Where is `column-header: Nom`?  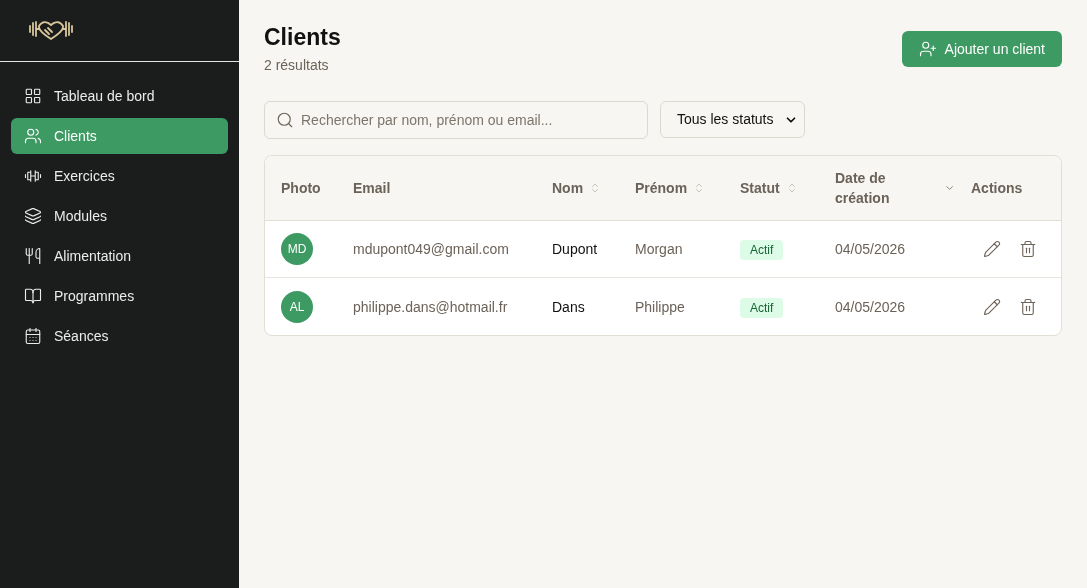 column-header: Nom is located at coordinates (568, 188).